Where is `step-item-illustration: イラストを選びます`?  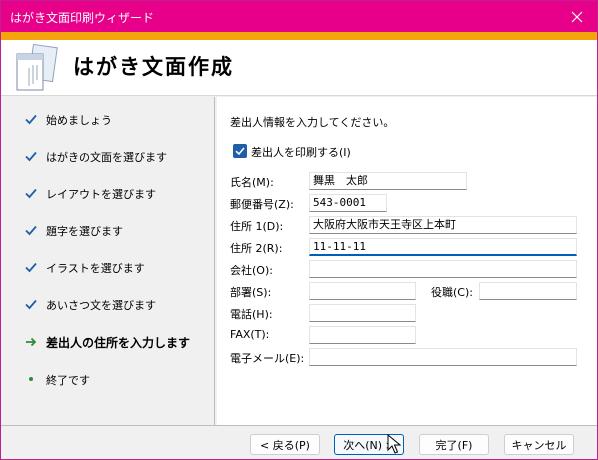
step-item-illustration: イラストを選びます is located at coordinates (108, 268).